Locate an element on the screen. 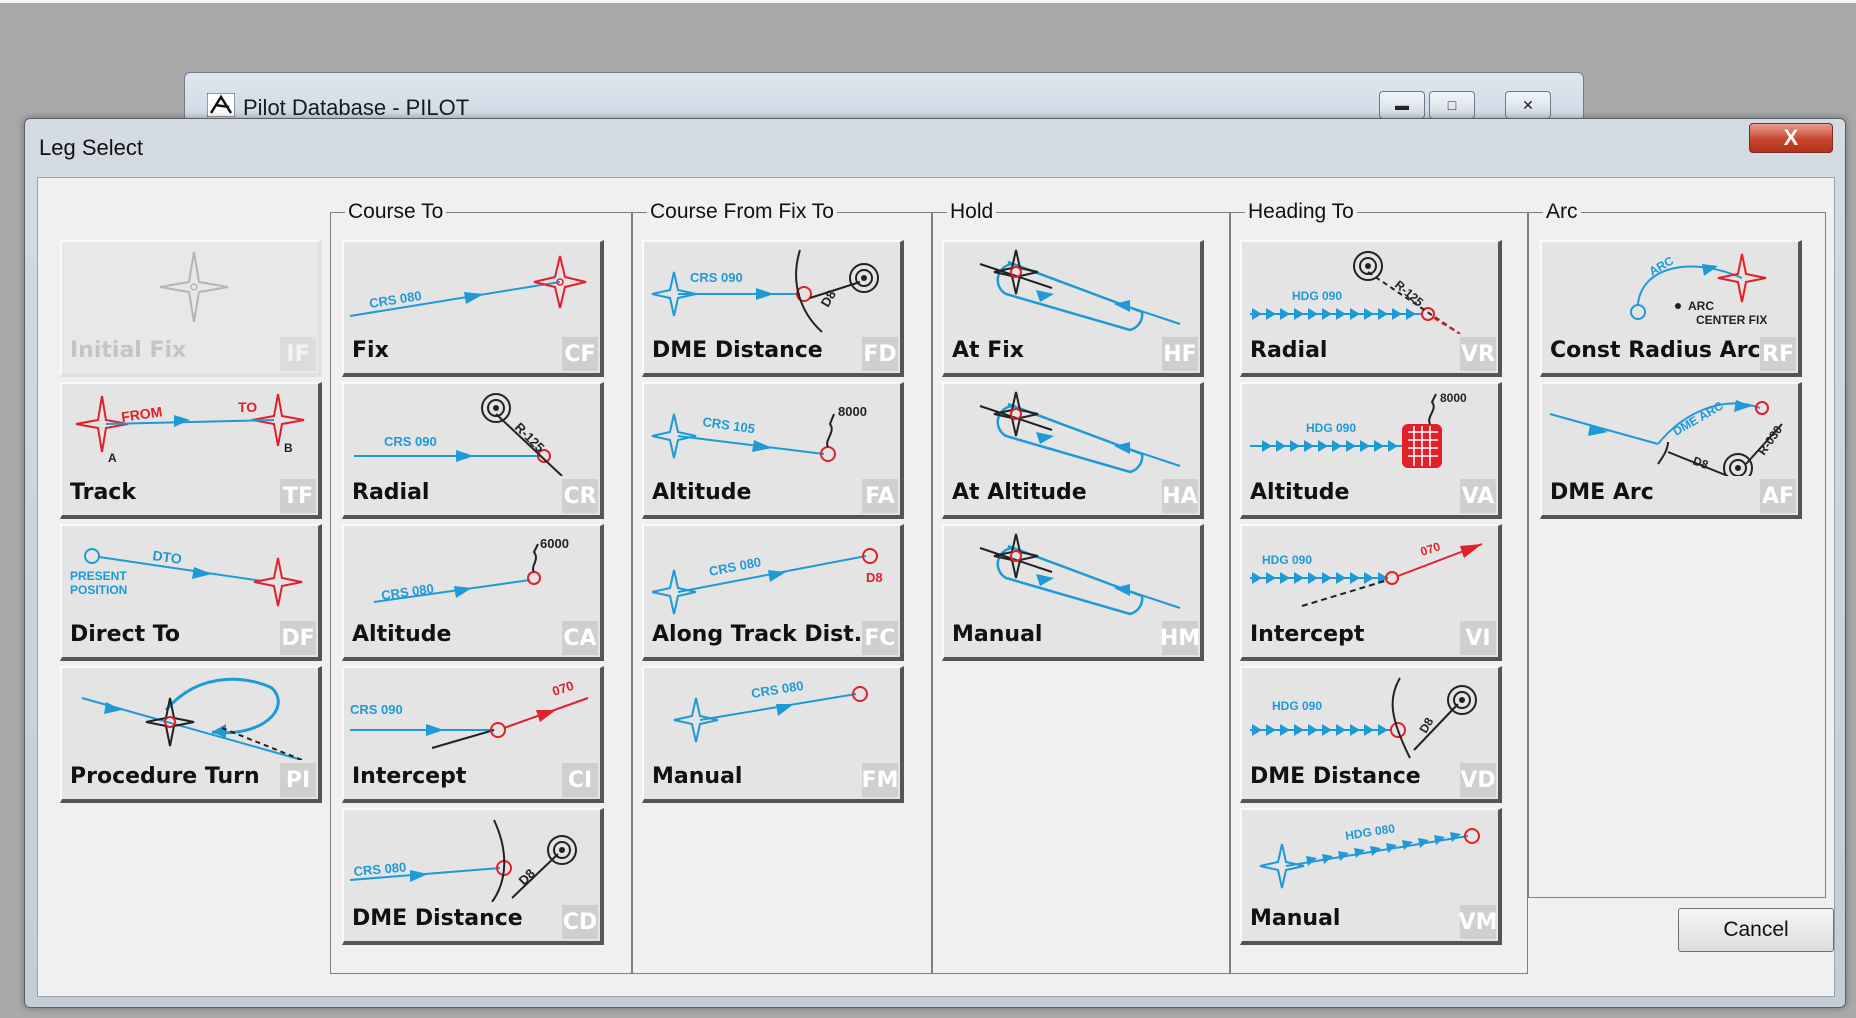  leg-button-hold-manual: Manual HM is located at coordinates (1073, 592).